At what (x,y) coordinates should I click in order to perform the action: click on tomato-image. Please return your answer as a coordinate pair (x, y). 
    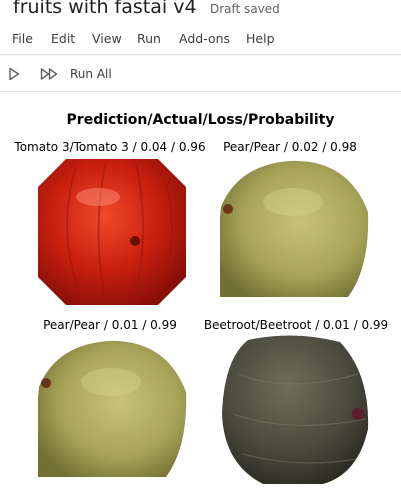
    Looking at the image, I should click on (112, 232).